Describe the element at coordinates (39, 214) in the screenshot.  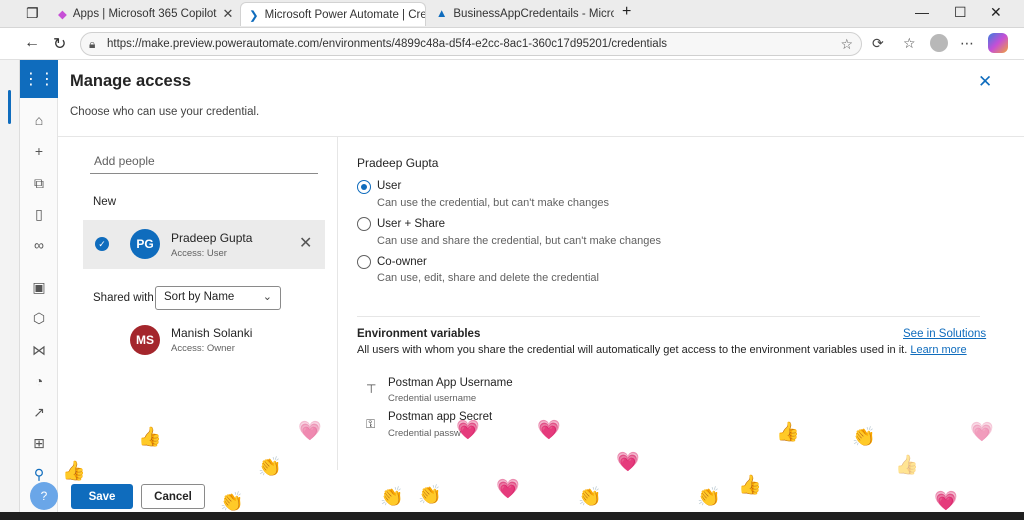
I see `learn-icon: ▯` at that location.